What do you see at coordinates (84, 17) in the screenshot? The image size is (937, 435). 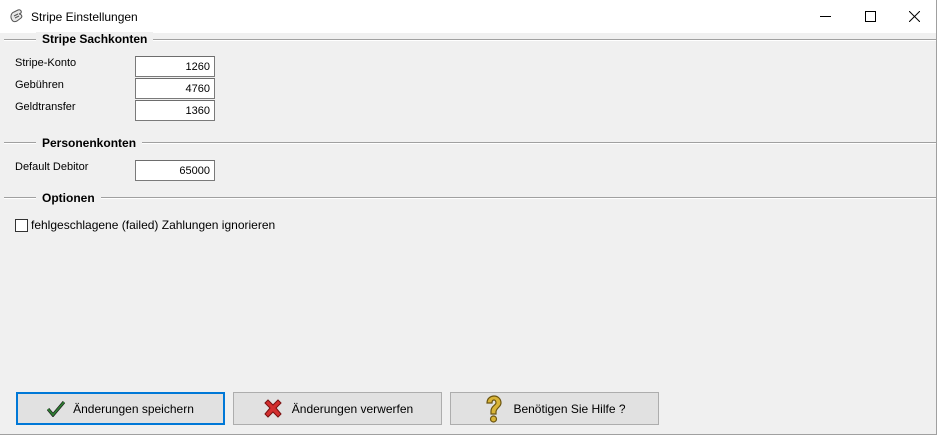 I see `window-title: Stripe Einstellungen` at bounding box center [84, 17].